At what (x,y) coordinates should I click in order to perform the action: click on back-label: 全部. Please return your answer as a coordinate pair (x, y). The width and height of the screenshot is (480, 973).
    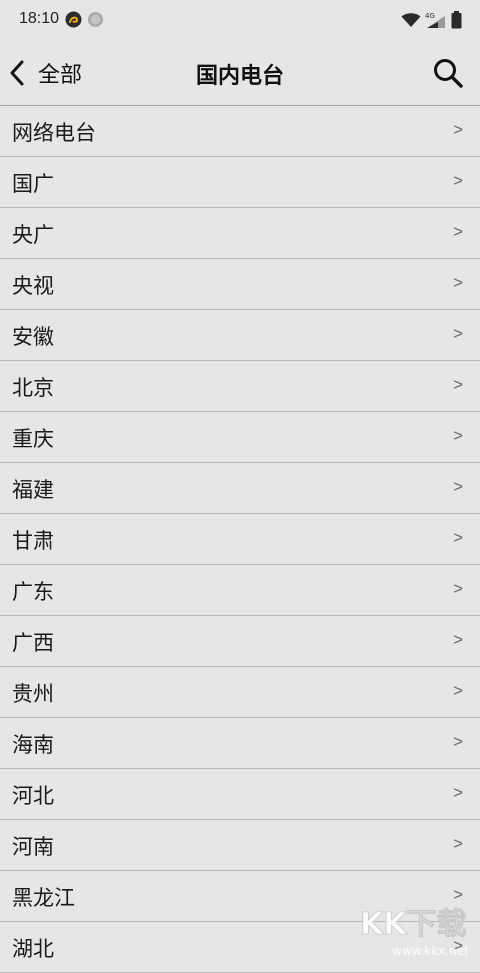
    Looking at the image, I should click on (60, 75).